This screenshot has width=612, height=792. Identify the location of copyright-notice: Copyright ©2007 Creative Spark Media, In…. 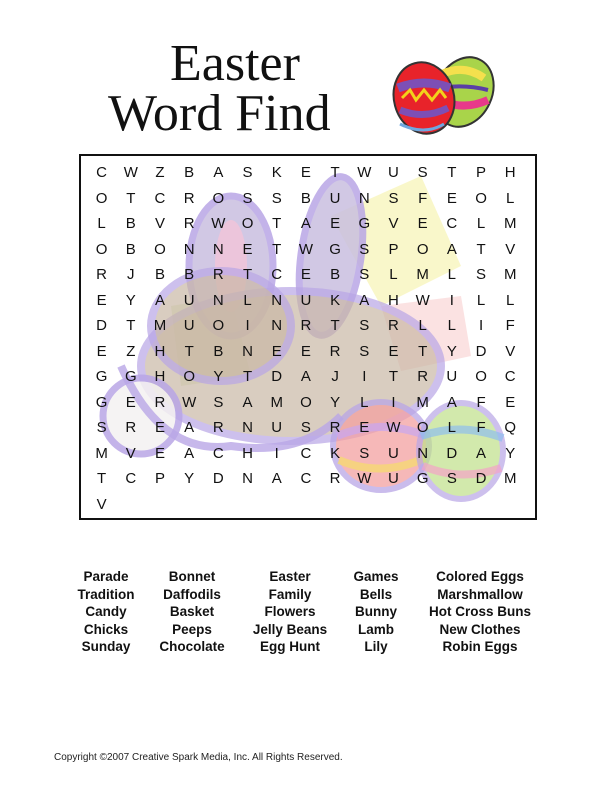
(198, 757).